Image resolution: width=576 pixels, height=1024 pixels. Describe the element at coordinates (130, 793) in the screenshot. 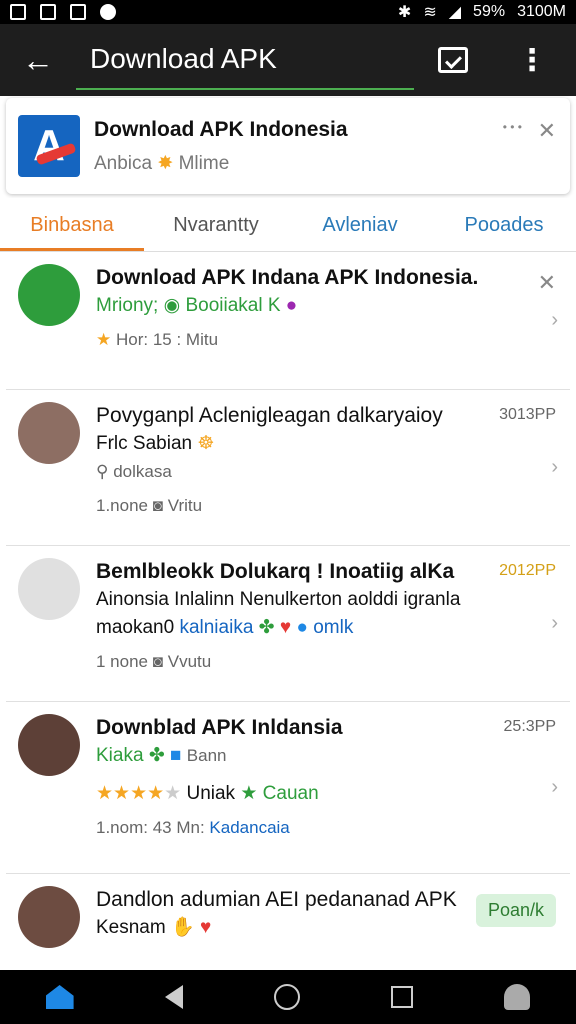

I see `star-rating: ★★★★` at that location.